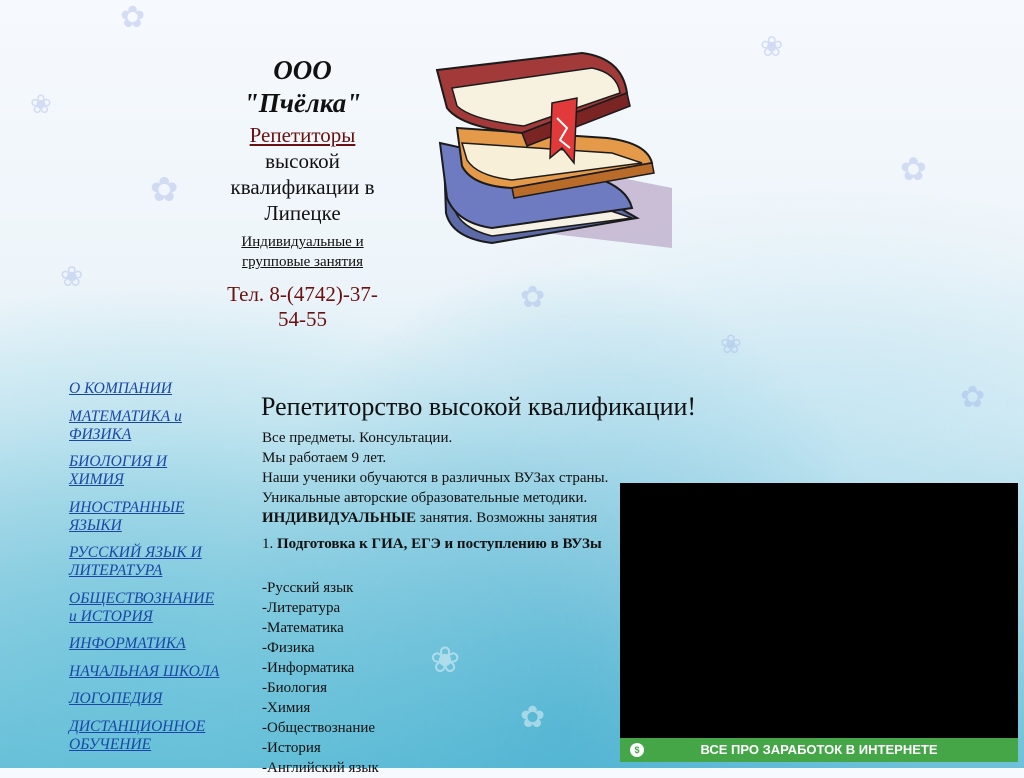 This screenshot has width=1024, height=778. Describe the element at coordinates (850, 749) in the screenshot. I see `banner-text-bold: ЗАРАБОТОК В ИНТЕРНЕТЕ` at that location.